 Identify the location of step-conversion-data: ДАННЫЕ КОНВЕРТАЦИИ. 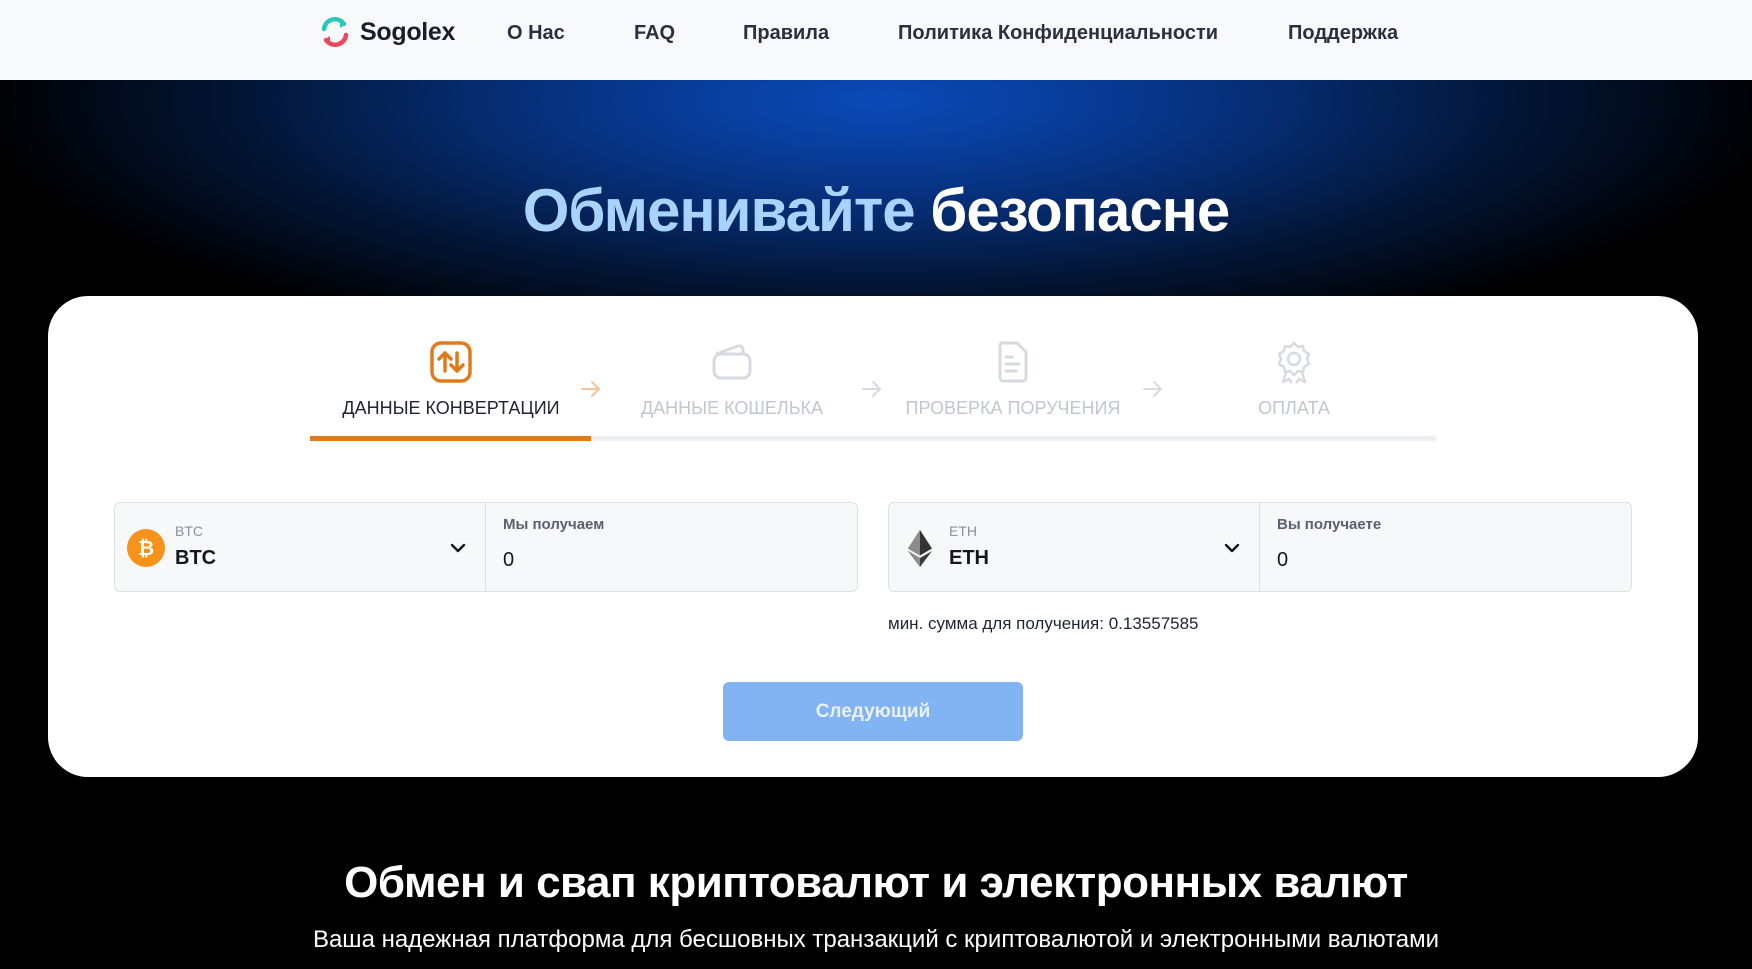
(451, 390).